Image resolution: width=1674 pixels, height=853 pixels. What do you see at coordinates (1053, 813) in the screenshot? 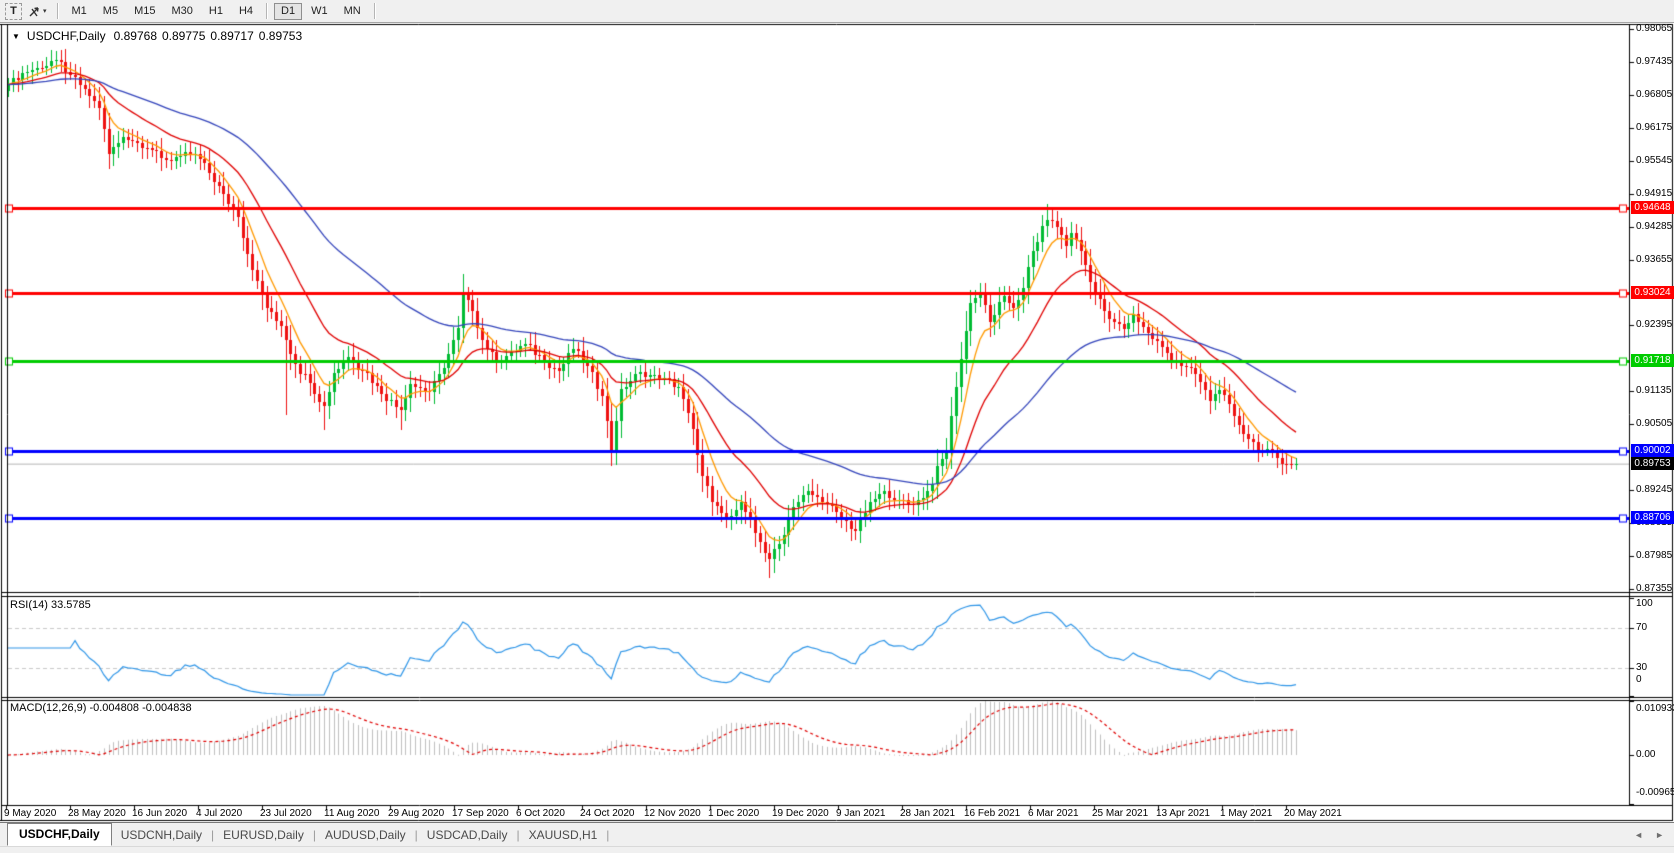
I see `date-label: 6 Mar 2021` at bounding box center [1053, 813].